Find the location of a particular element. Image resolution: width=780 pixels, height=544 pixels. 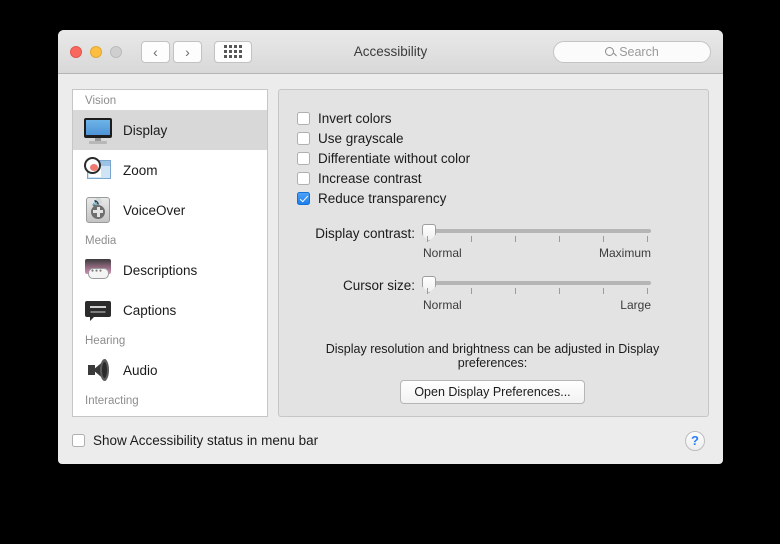

captions-icon is located at coordinates (98, 310).